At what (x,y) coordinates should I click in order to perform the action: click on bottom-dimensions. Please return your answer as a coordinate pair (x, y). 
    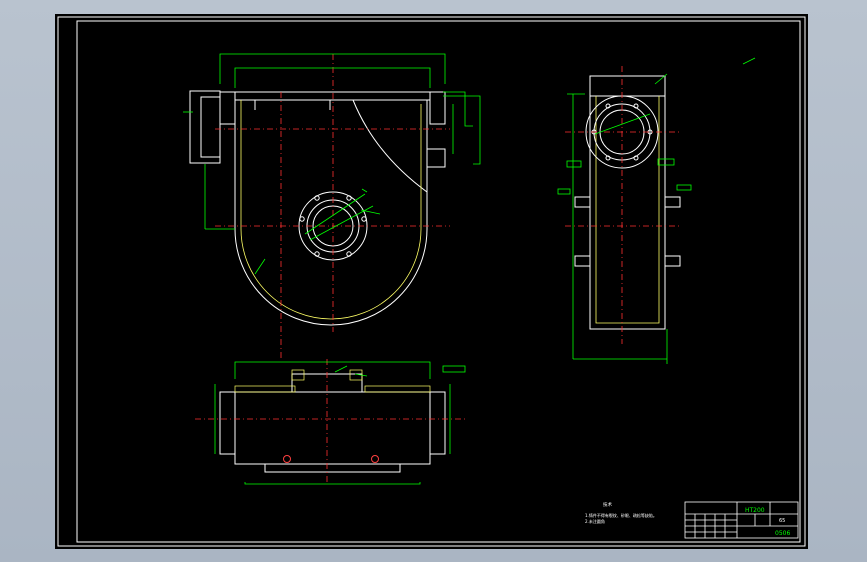
    Looking at the image, I should click on (340, 423).